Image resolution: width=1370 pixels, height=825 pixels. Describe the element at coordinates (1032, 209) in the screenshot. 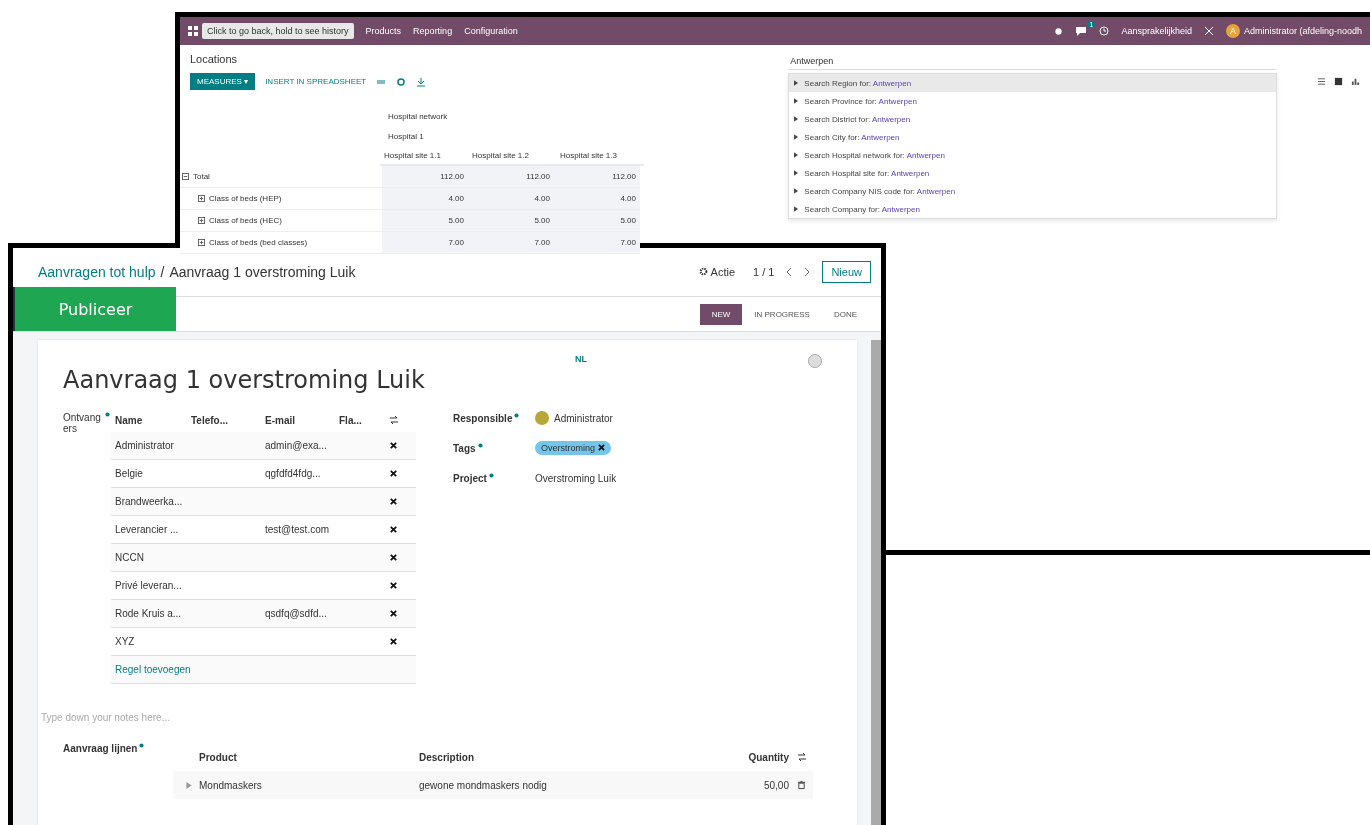

I see `search-suggestion: Search Company for: Antwerpen` at that location.